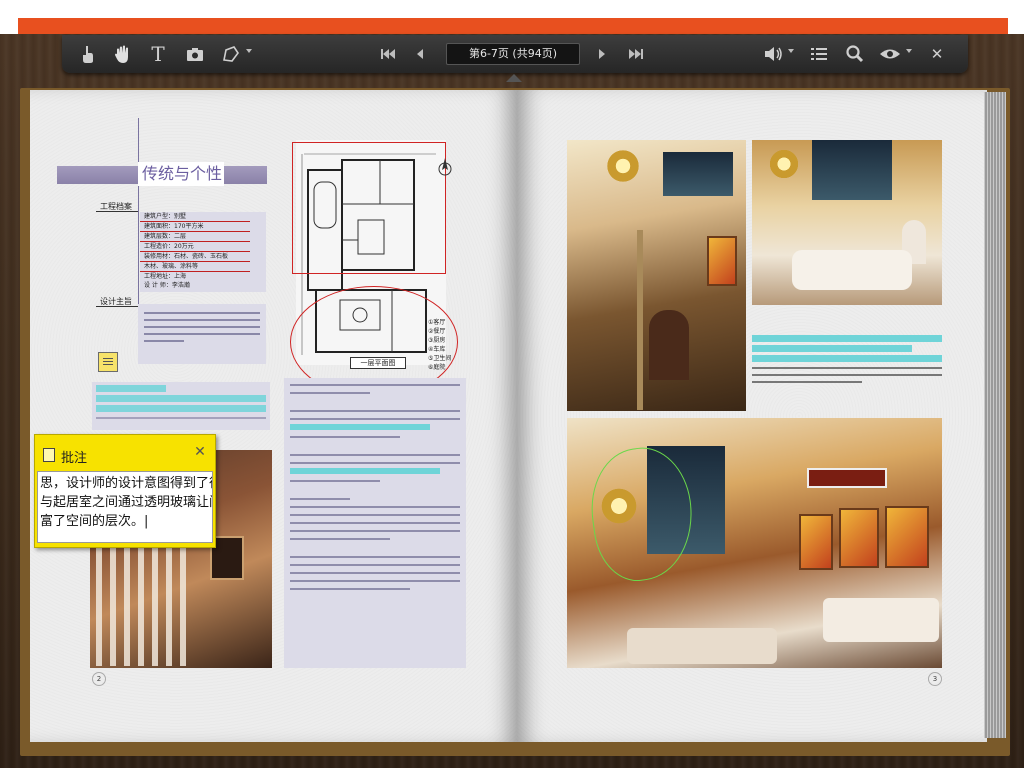 The width and height of the screenshot is (1024, 768). Describe the element at coordinates (439, 345) in the screenshot. I see `floorplan-legend: ①客厅 ②餐厅 ③厨房 ④车库 ⑤卫生间 ⑥庭院` at that location.